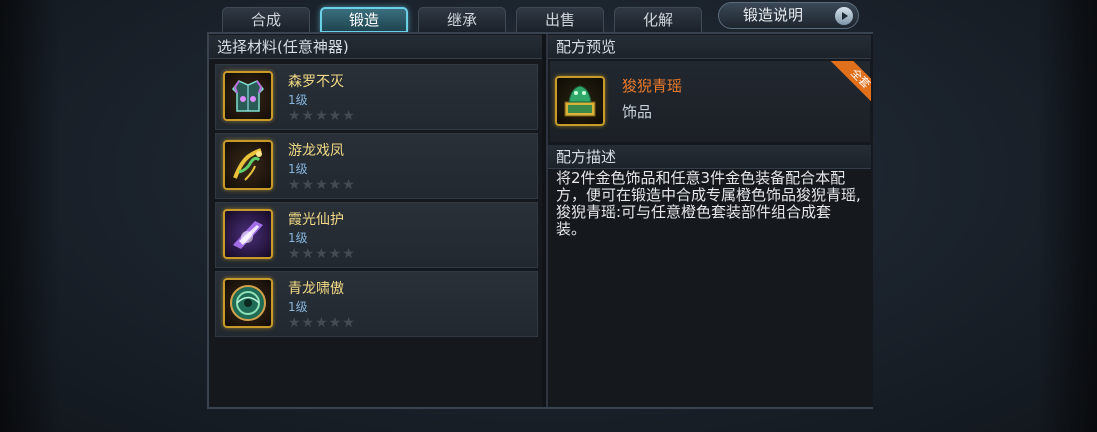 The height and width of the screenshot is (432, 1097). What do you see at coordinates (462, 20) in the screenshot?
I see `tab-inherit: 继承` at bounding box center [462, 20].